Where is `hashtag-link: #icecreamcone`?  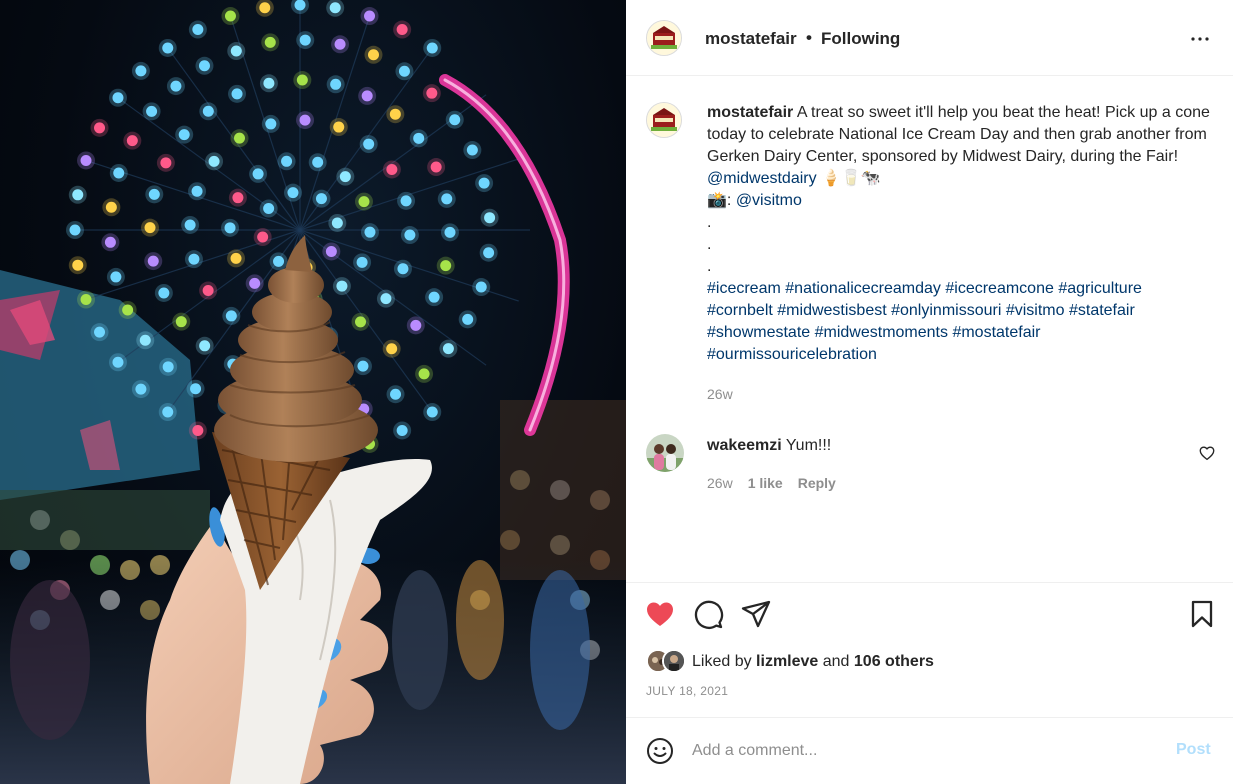 hashtag-link: #icecreamcone is located at coordinates (999, 288).